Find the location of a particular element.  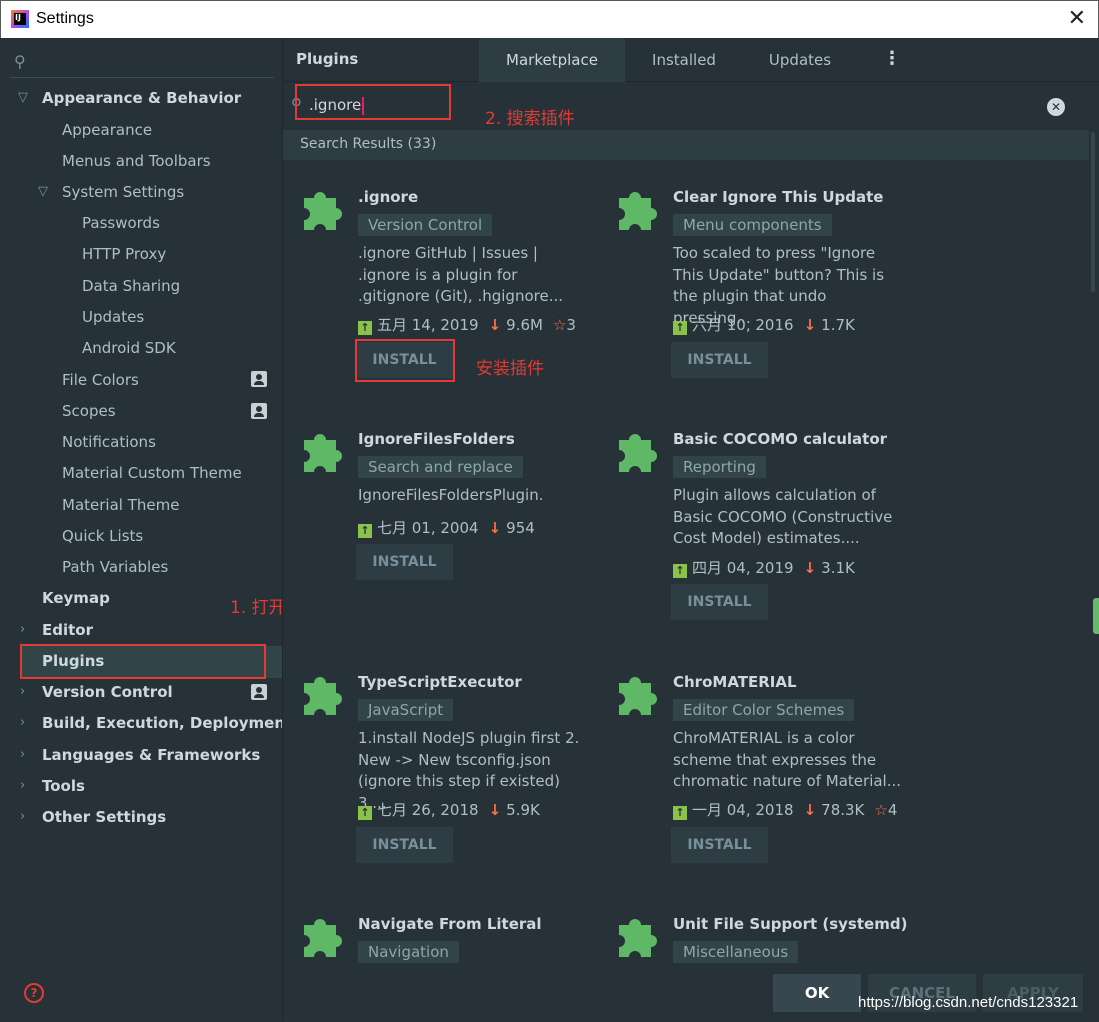

sidebar-item-android-sdk: Android SDK is located at coordinates (129, 348).